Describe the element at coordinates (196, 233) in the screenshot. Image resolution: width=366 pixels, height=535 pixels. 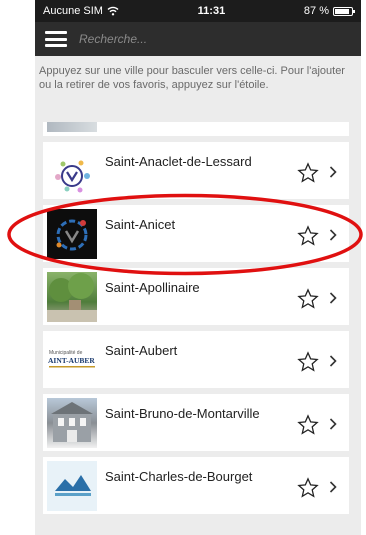
I see `city-row-saint-anicet: Saint-Anicet` at that location.